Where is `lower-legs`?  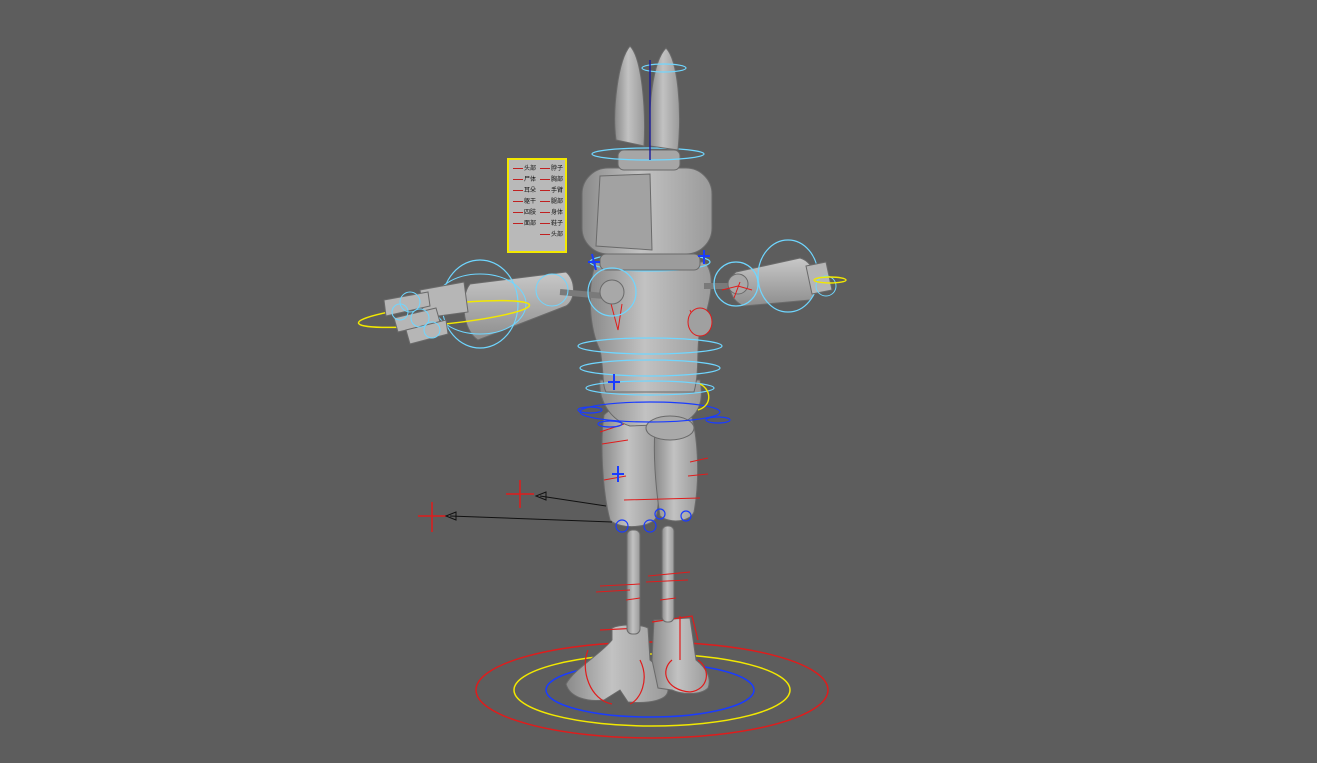
lower-legs is located at coordinates (643, 580).